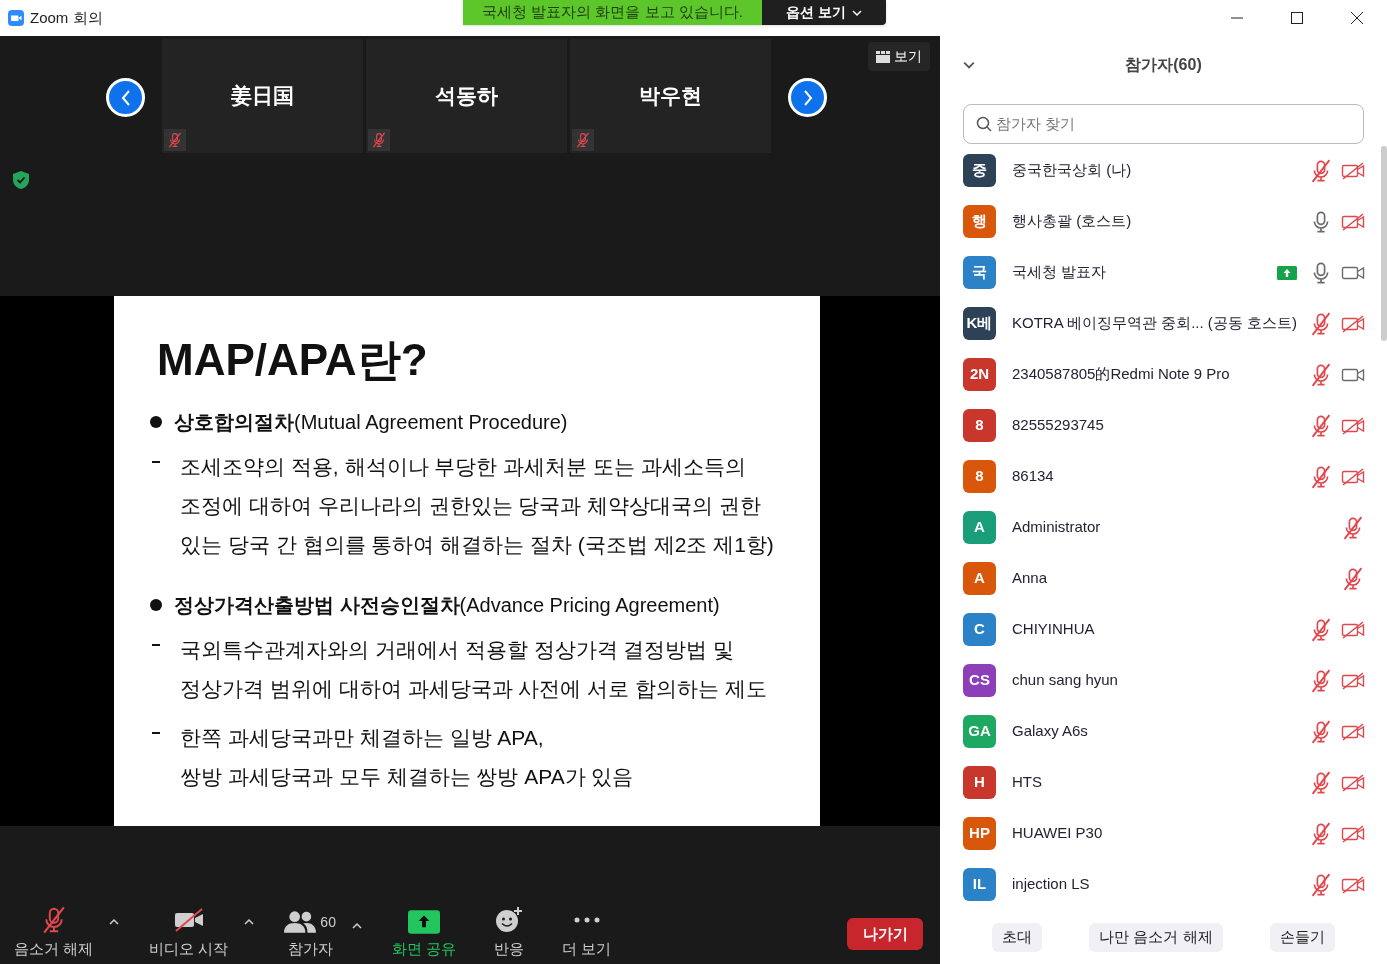  Describe the element at coordinates (1072, 170) in the screenshot. I see `participant-name: 중국한국상회 (나)` at that location.